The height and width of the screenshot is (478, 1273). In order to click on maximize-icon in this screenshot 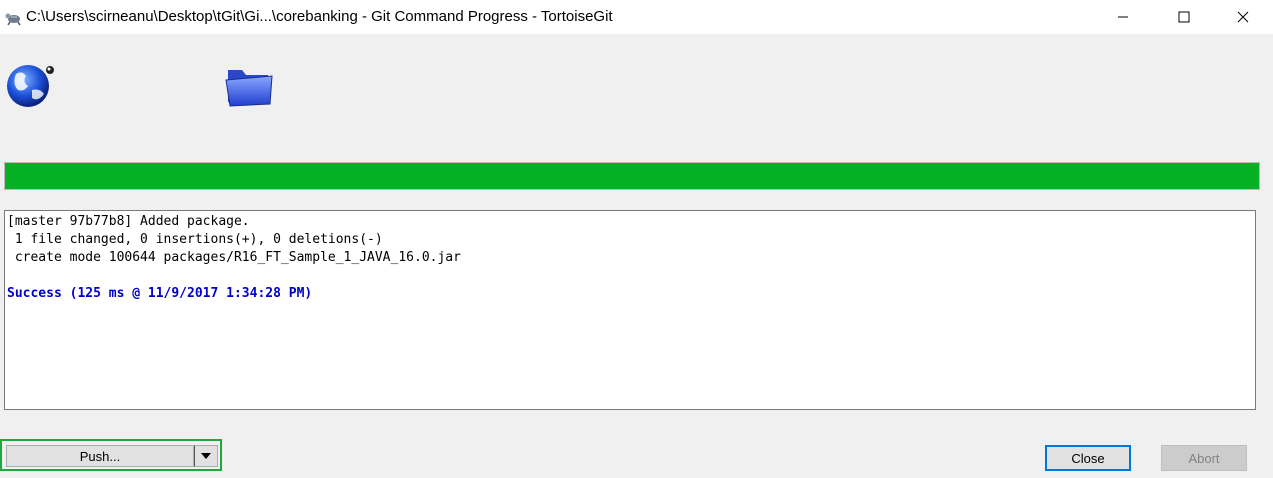, I will do `click(1184, 17)`.